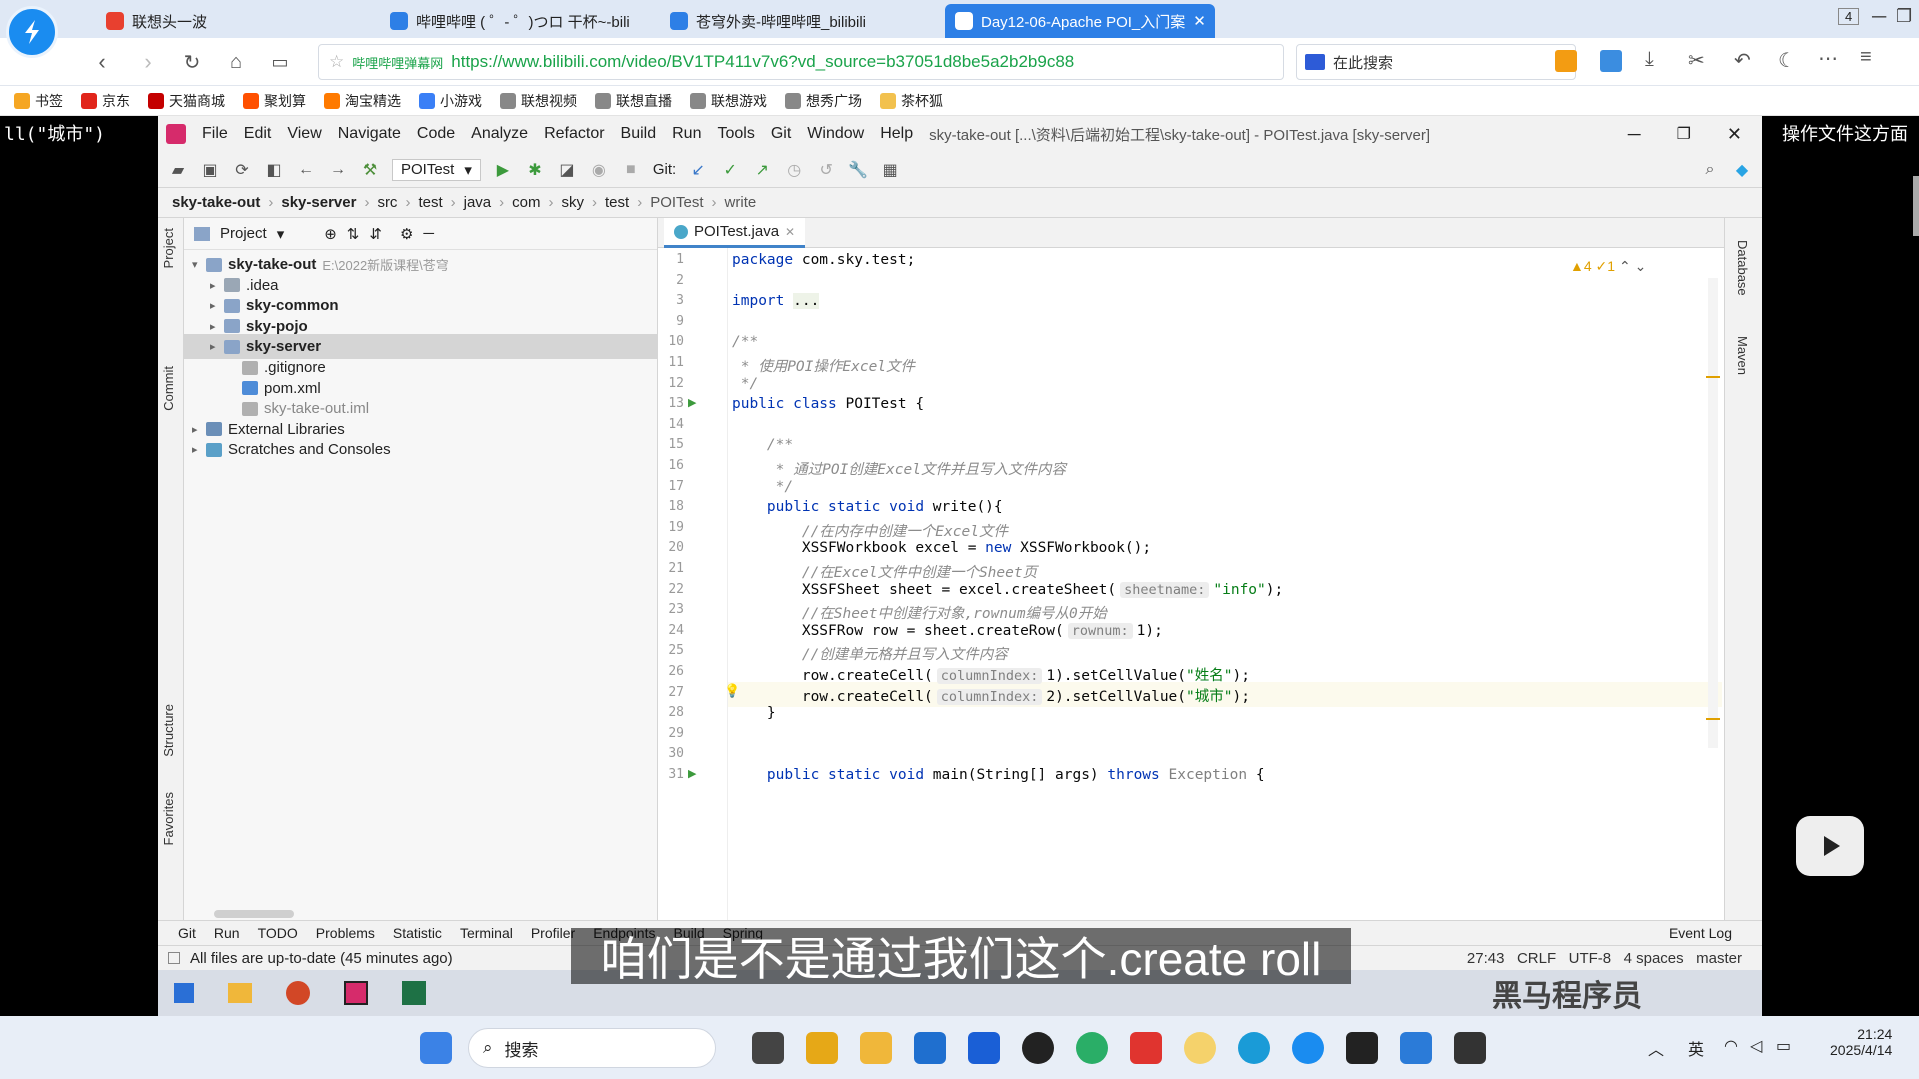 The height and width of the screenshot is (1079, 1919). I want to click on window-restore-button: ❐, so click(1904, 16).